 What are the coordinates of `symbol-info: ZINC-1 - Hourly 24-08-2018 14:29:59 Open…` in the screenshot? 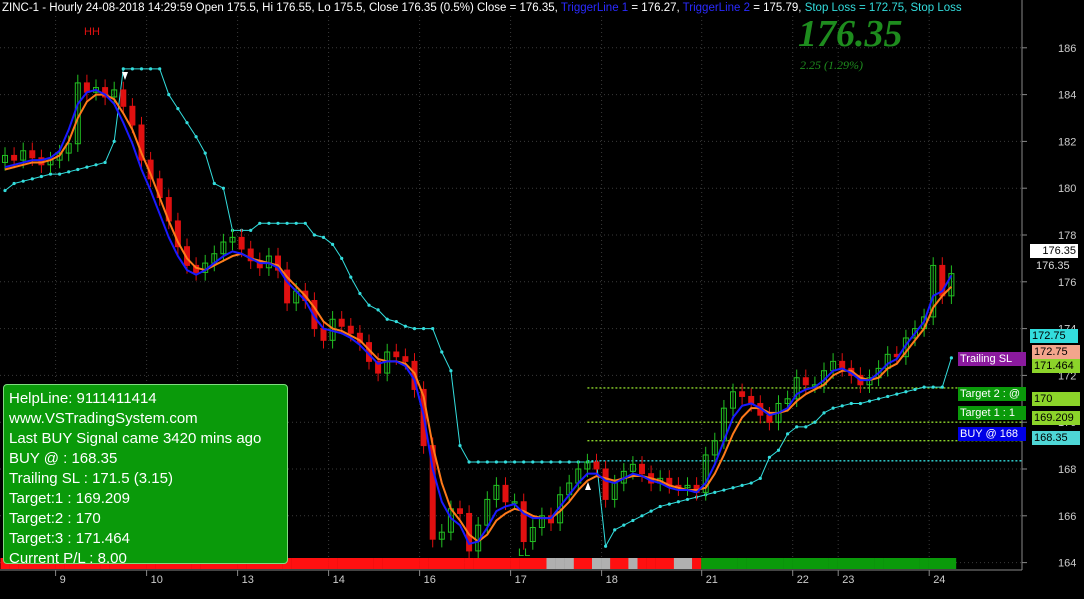 It's located at (281, 8).